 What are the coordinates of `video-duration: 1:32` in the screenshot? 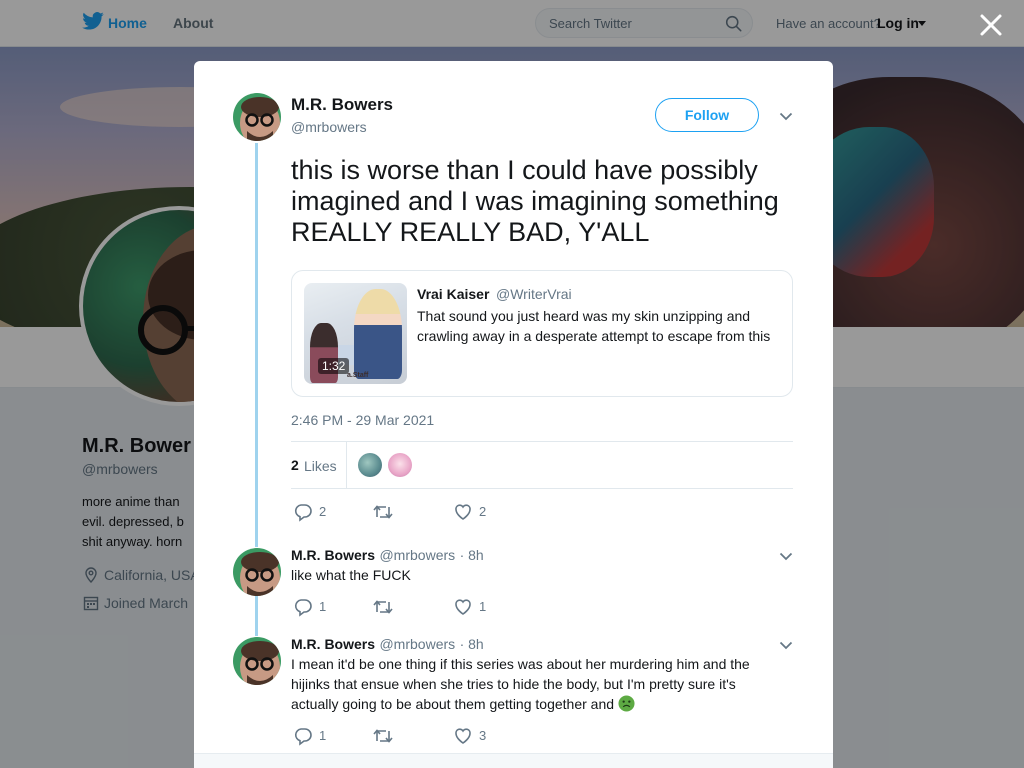 It's located at (334, 366).